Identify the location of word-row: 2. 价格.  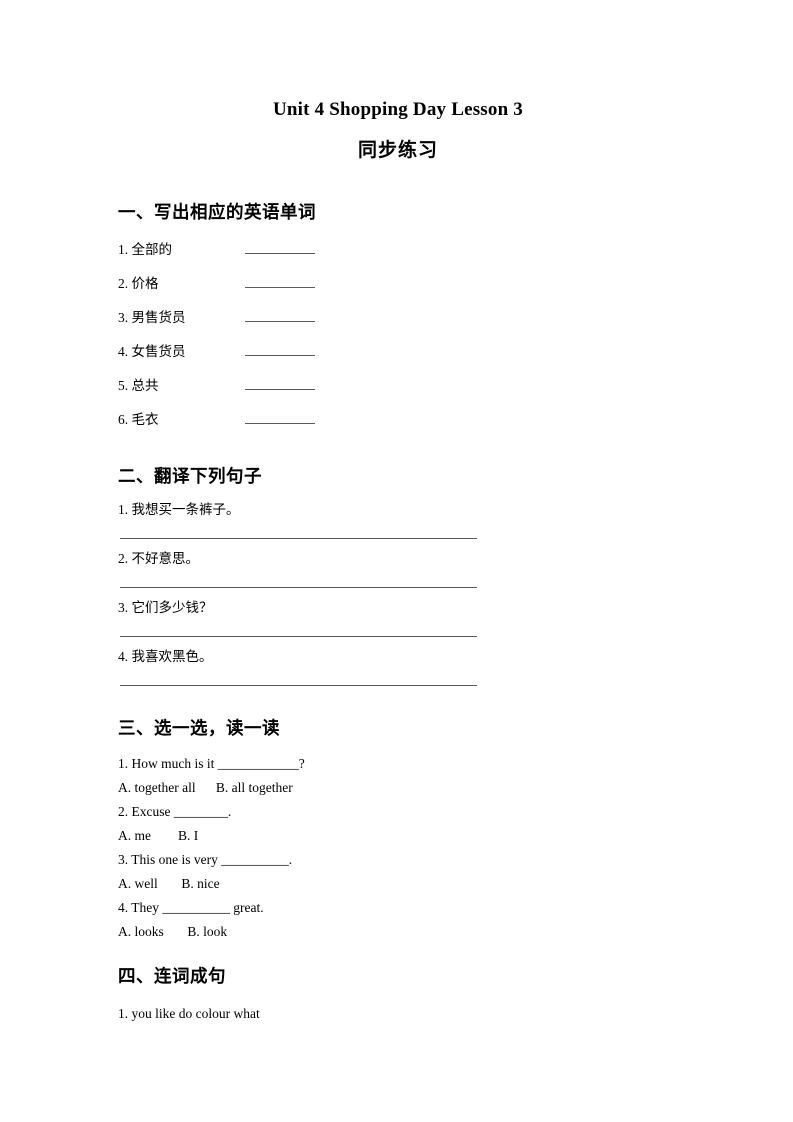
(398, 291).